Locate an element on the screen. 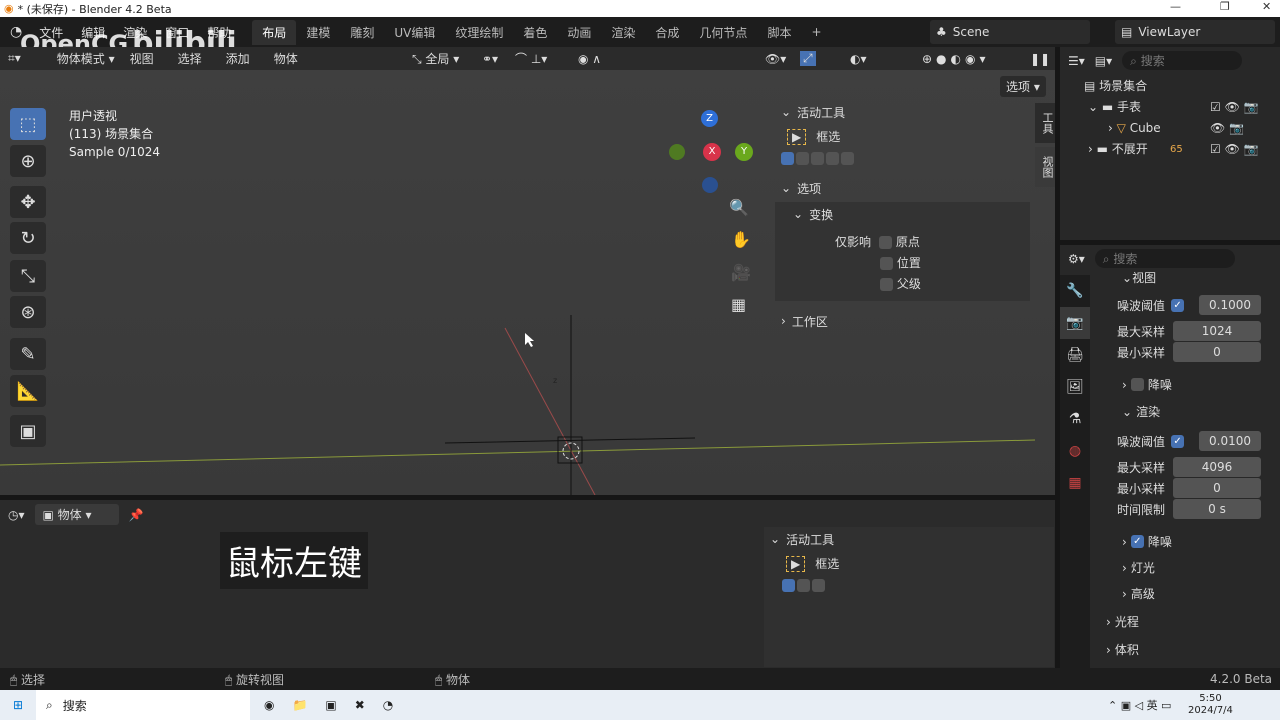 This screenshot has height=720, width=1280. add-workspace-button: + is located at coordinates (816, 32).